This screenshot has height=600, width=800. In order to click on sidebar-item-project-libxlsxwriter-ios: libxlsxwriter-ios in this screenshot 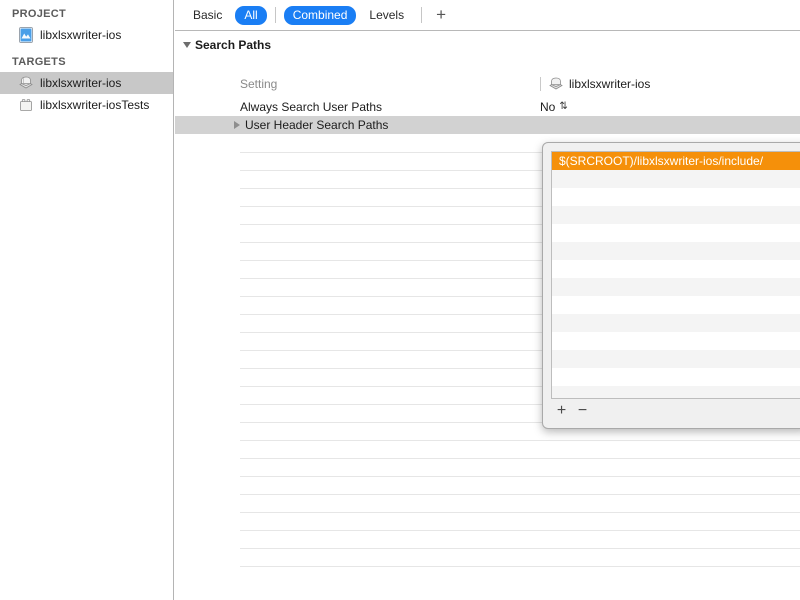, I will do `click(86, 35)`.